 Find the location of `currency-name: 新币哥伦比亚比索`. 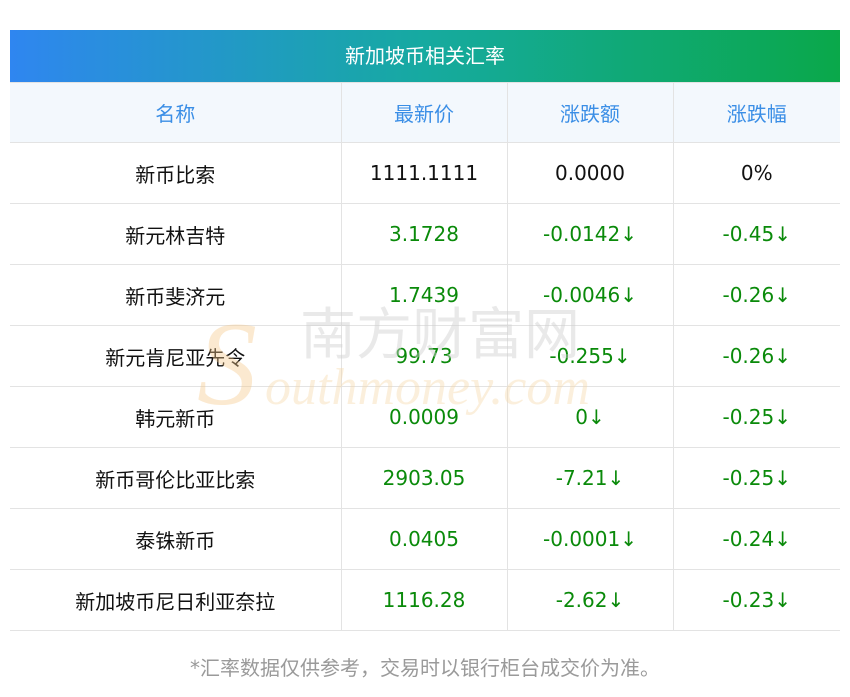

currency-name: 新币哥伦比亚比索 is located at coordinates (176, 478).